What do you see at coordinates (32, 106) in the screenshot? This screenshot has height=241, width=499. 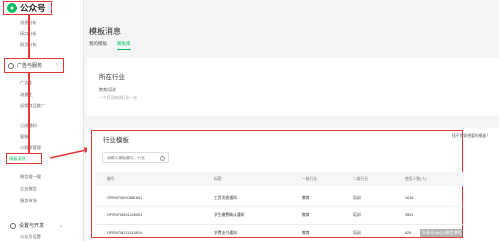 I see `sidebar-item-commission: 返佣商品推广` at bounding box center [32, 106].